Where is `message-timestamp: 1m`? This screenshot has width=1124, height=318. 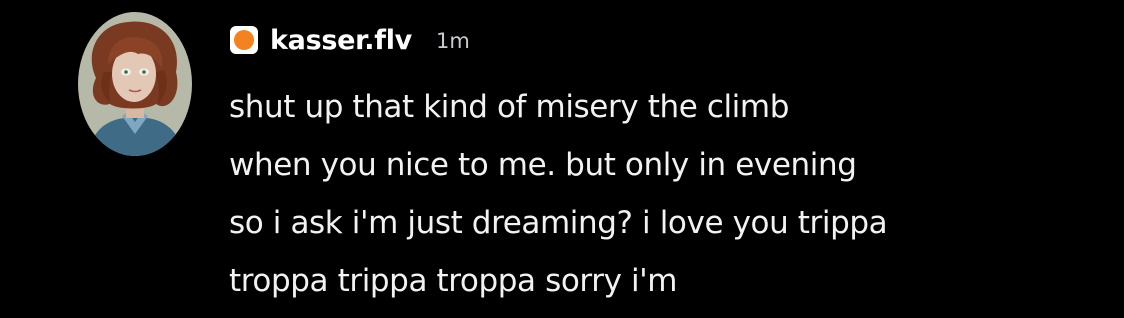 message-timestamp: 1m is located at coordinates (452, 41).